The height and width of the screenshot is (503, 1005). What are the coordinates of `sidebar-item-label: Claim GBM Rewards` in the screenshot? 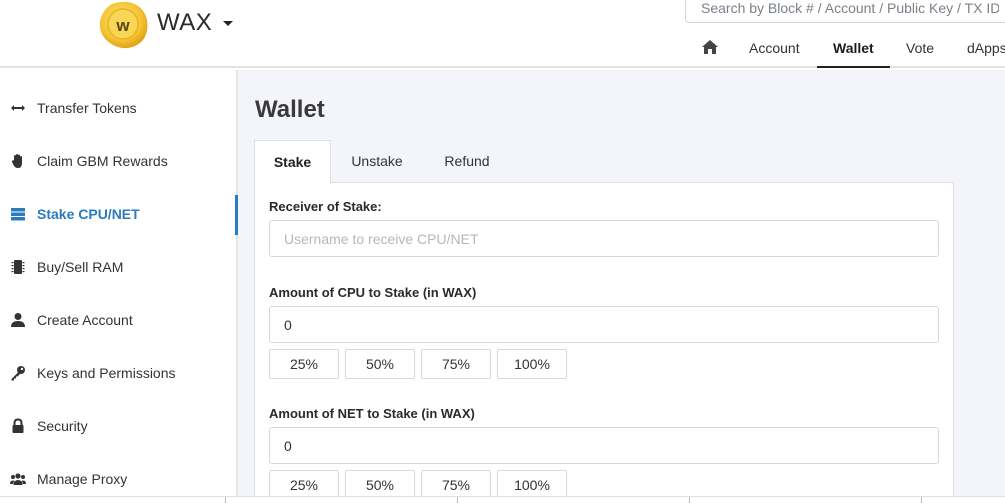 It's located at (102, 160).